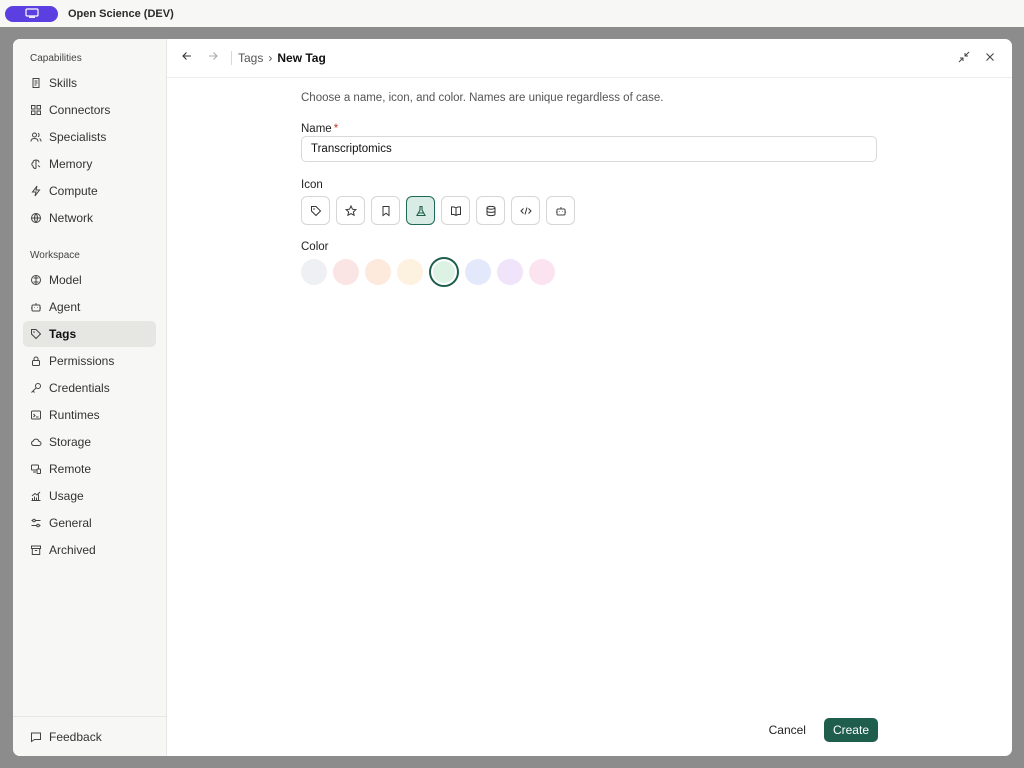 This screenshot has width=1024, height=768. I want to click on icon-option-database, so click(490, 210).